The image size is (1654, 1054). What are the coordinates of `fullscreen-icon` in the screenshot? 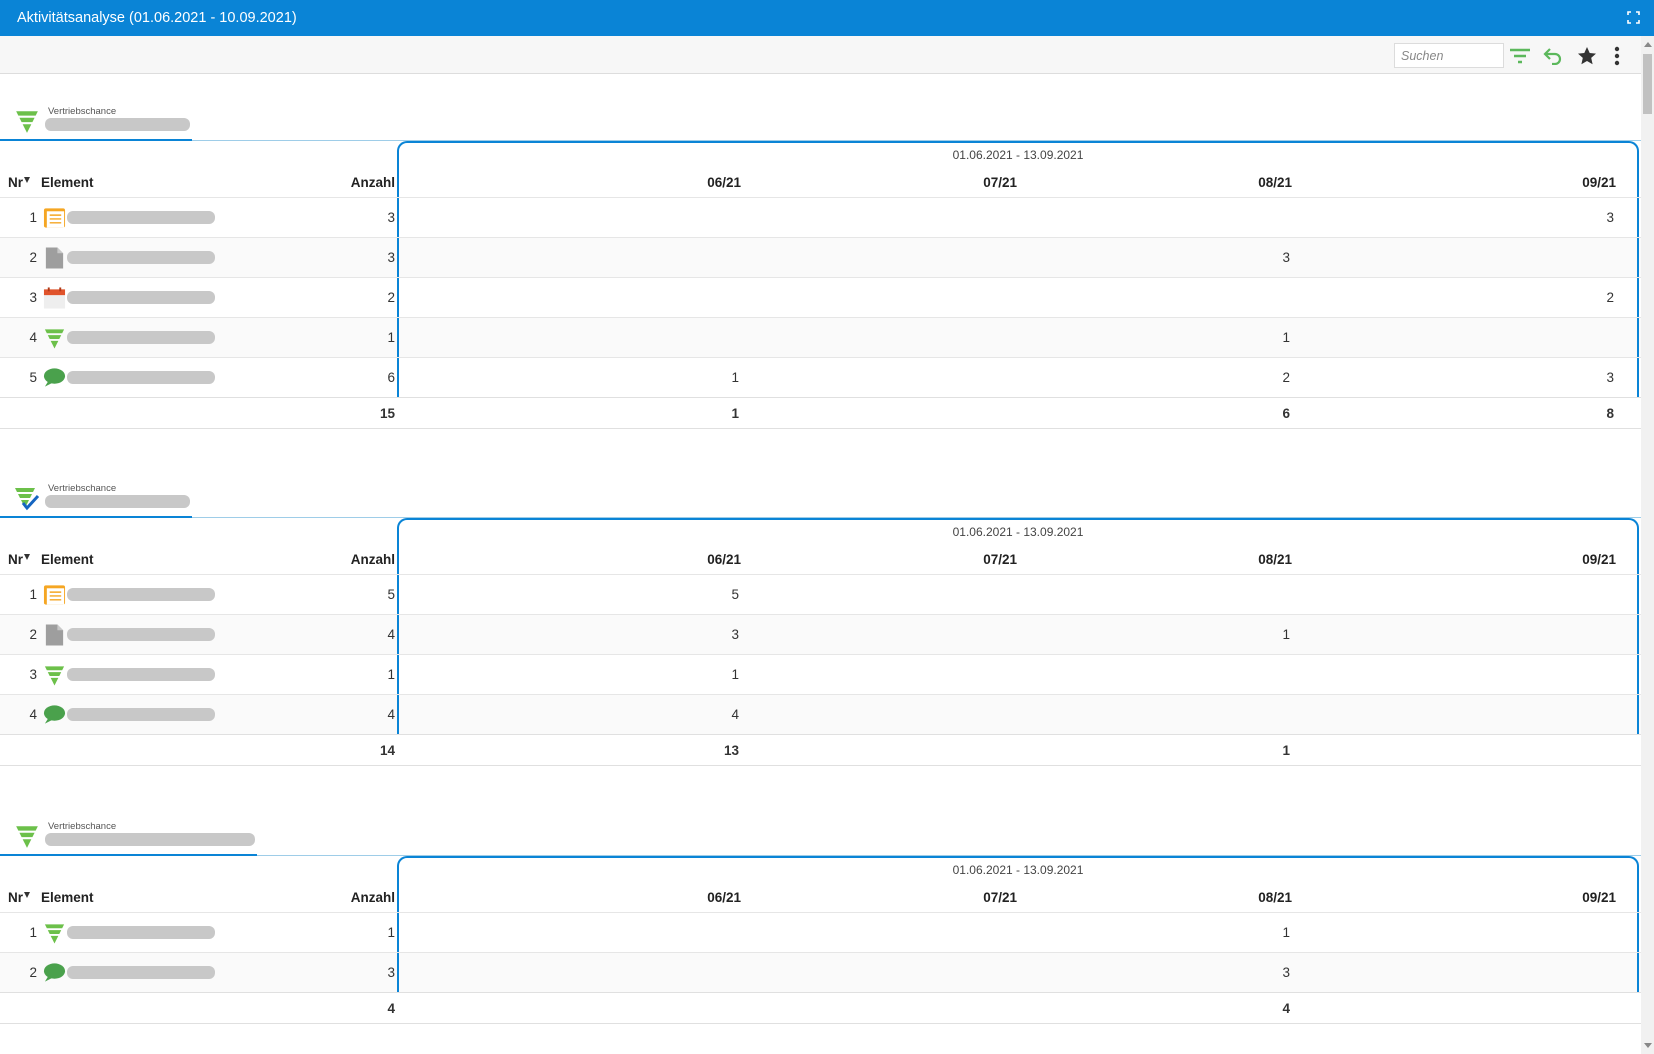 It's located at (1633, 17).